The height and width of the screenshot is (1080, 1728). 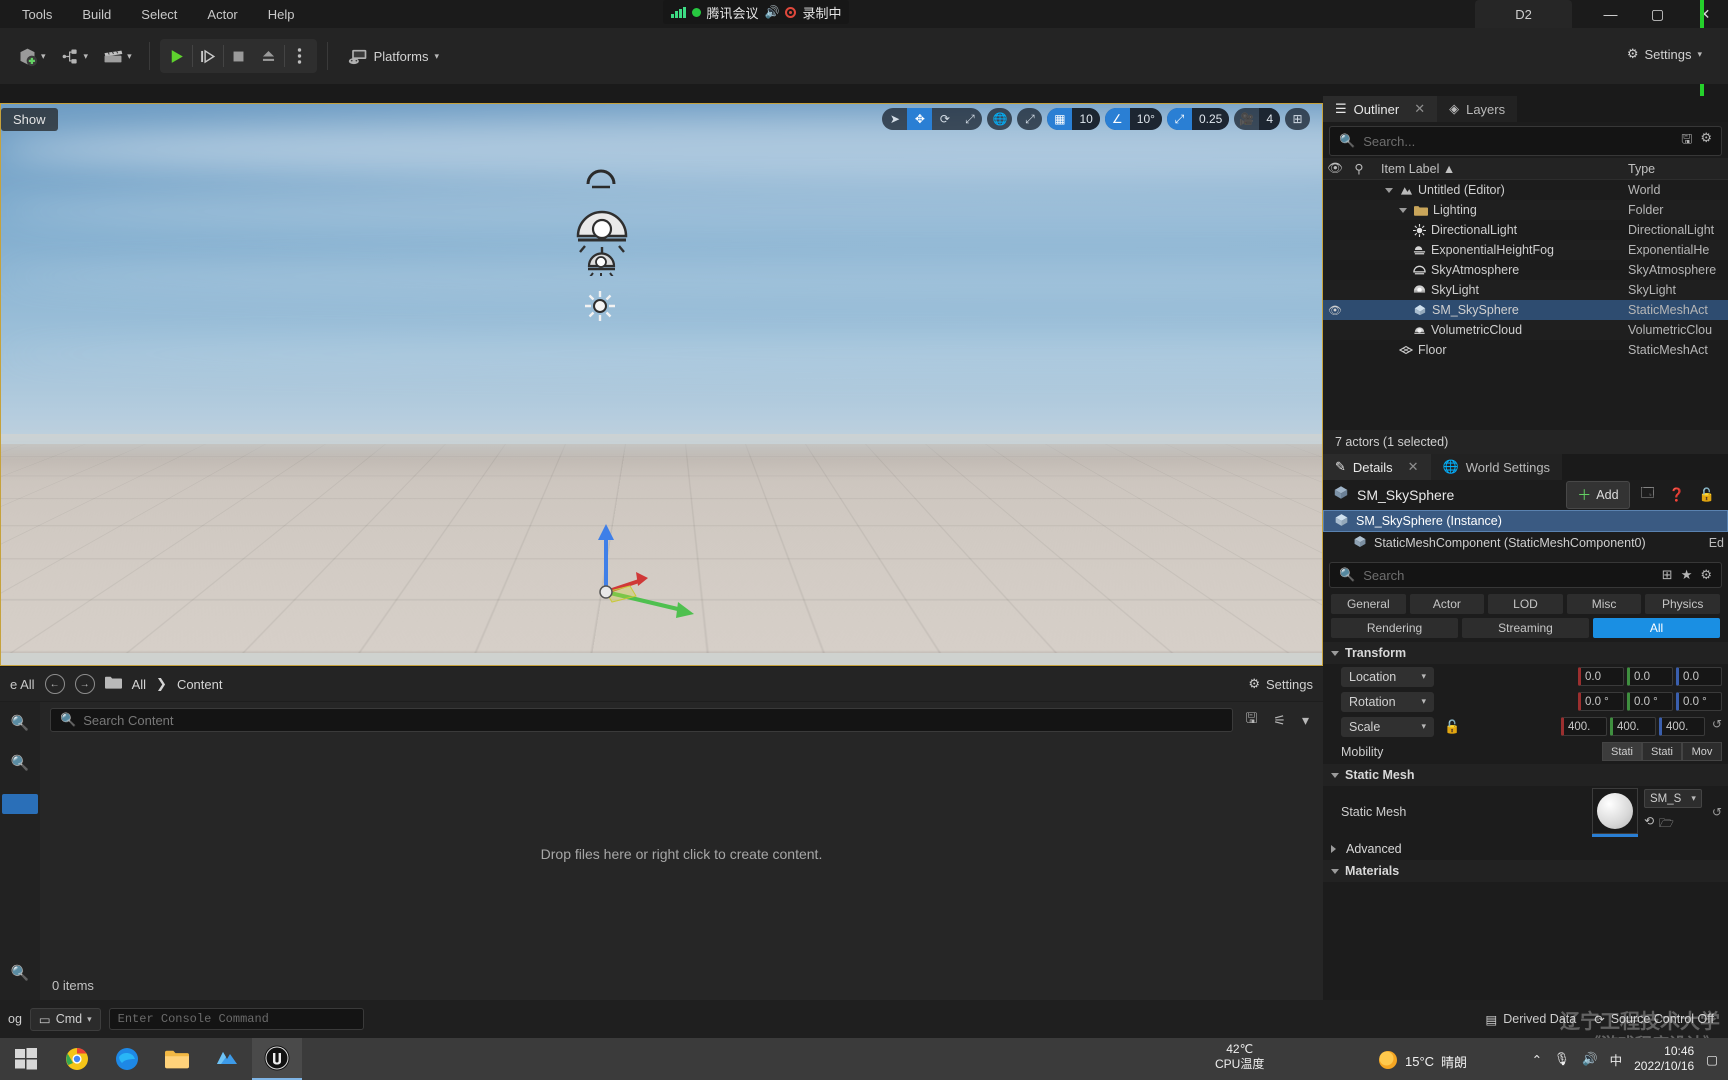 I want to click on scale-y-field: 400., so click(x=1632, y=726).